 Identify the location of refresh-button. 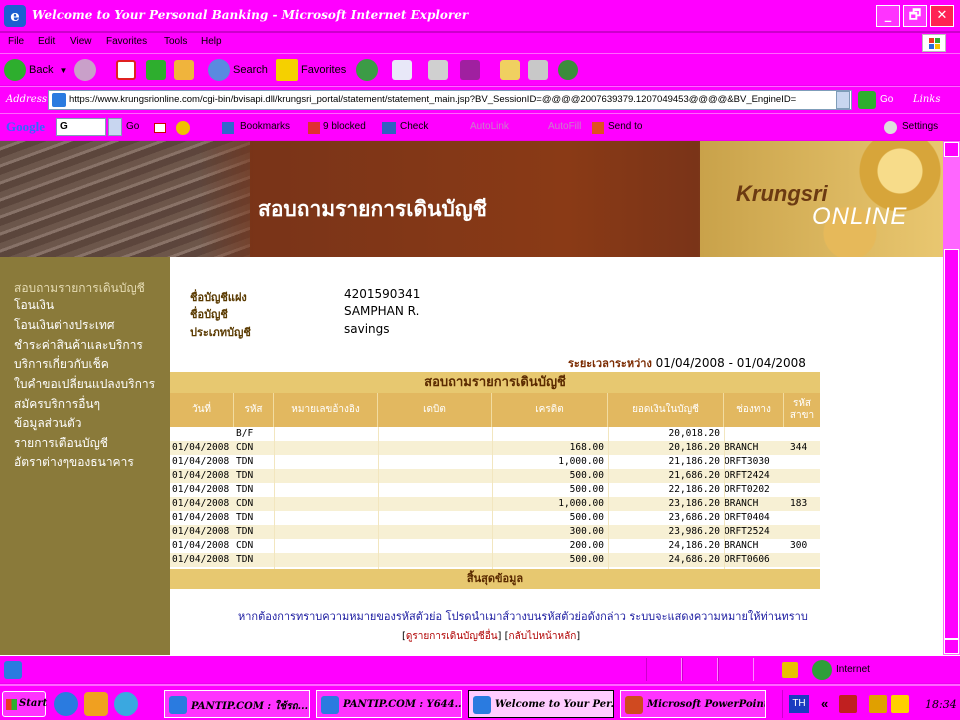
(156, 70).